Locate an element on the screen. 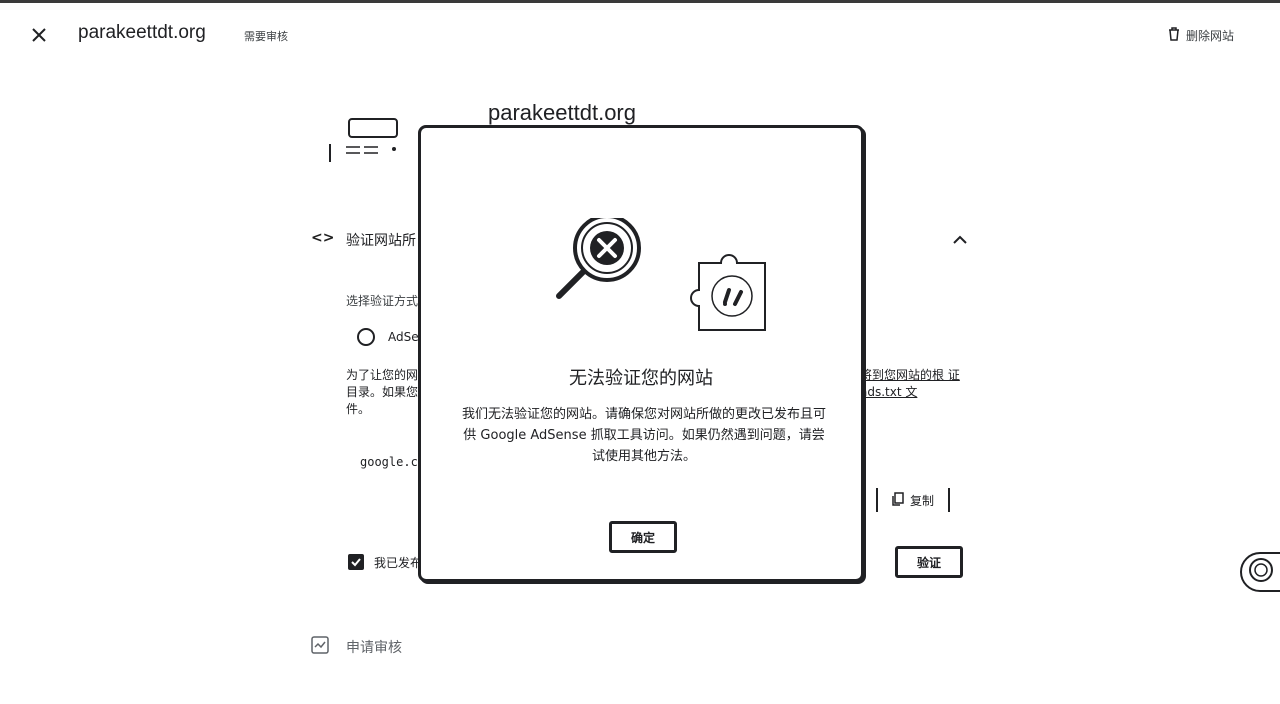 This screenshot has height=704, width=1280. instructions-text-left: 为了让您的网 目录。如果您 件。 is located at coordinates (382, 392).